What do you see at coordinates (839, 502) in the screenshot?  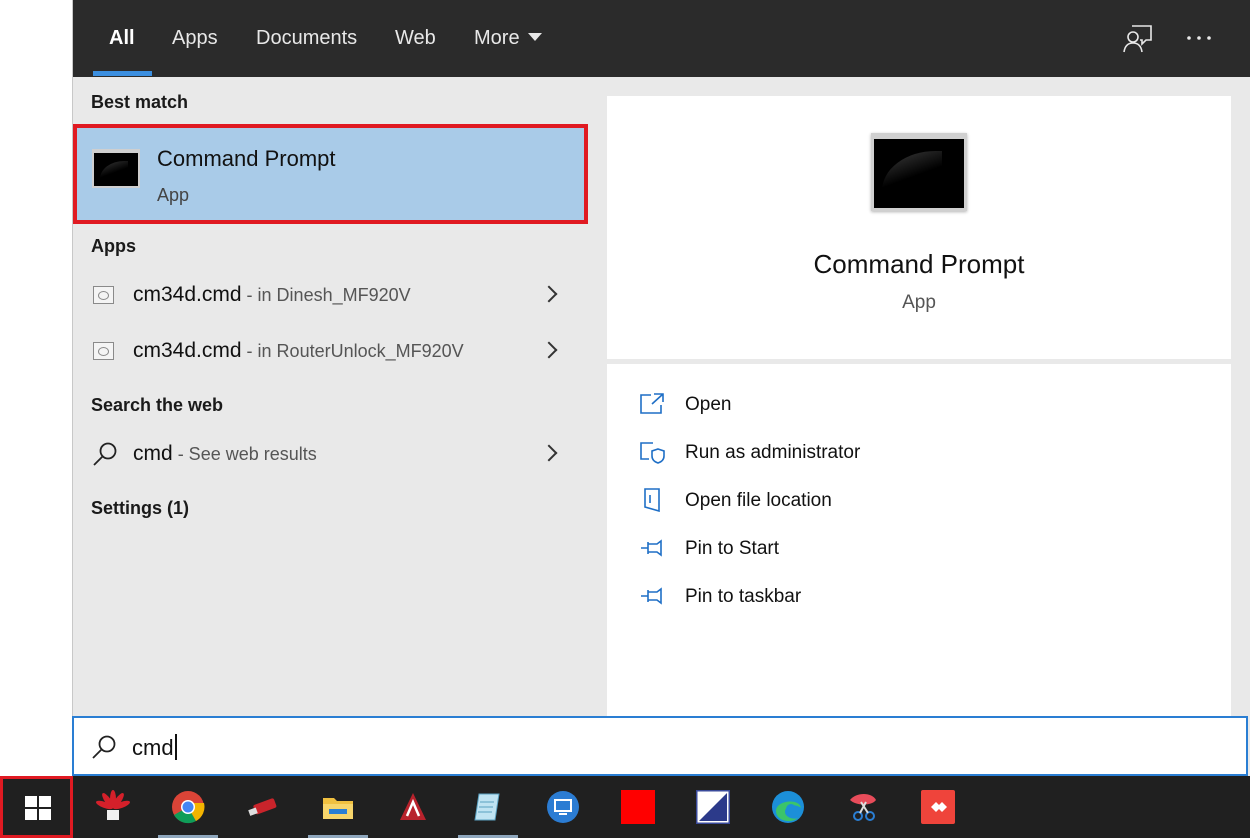 I see `action-open-file-location: Open file location` at bounding box center [839, 502].